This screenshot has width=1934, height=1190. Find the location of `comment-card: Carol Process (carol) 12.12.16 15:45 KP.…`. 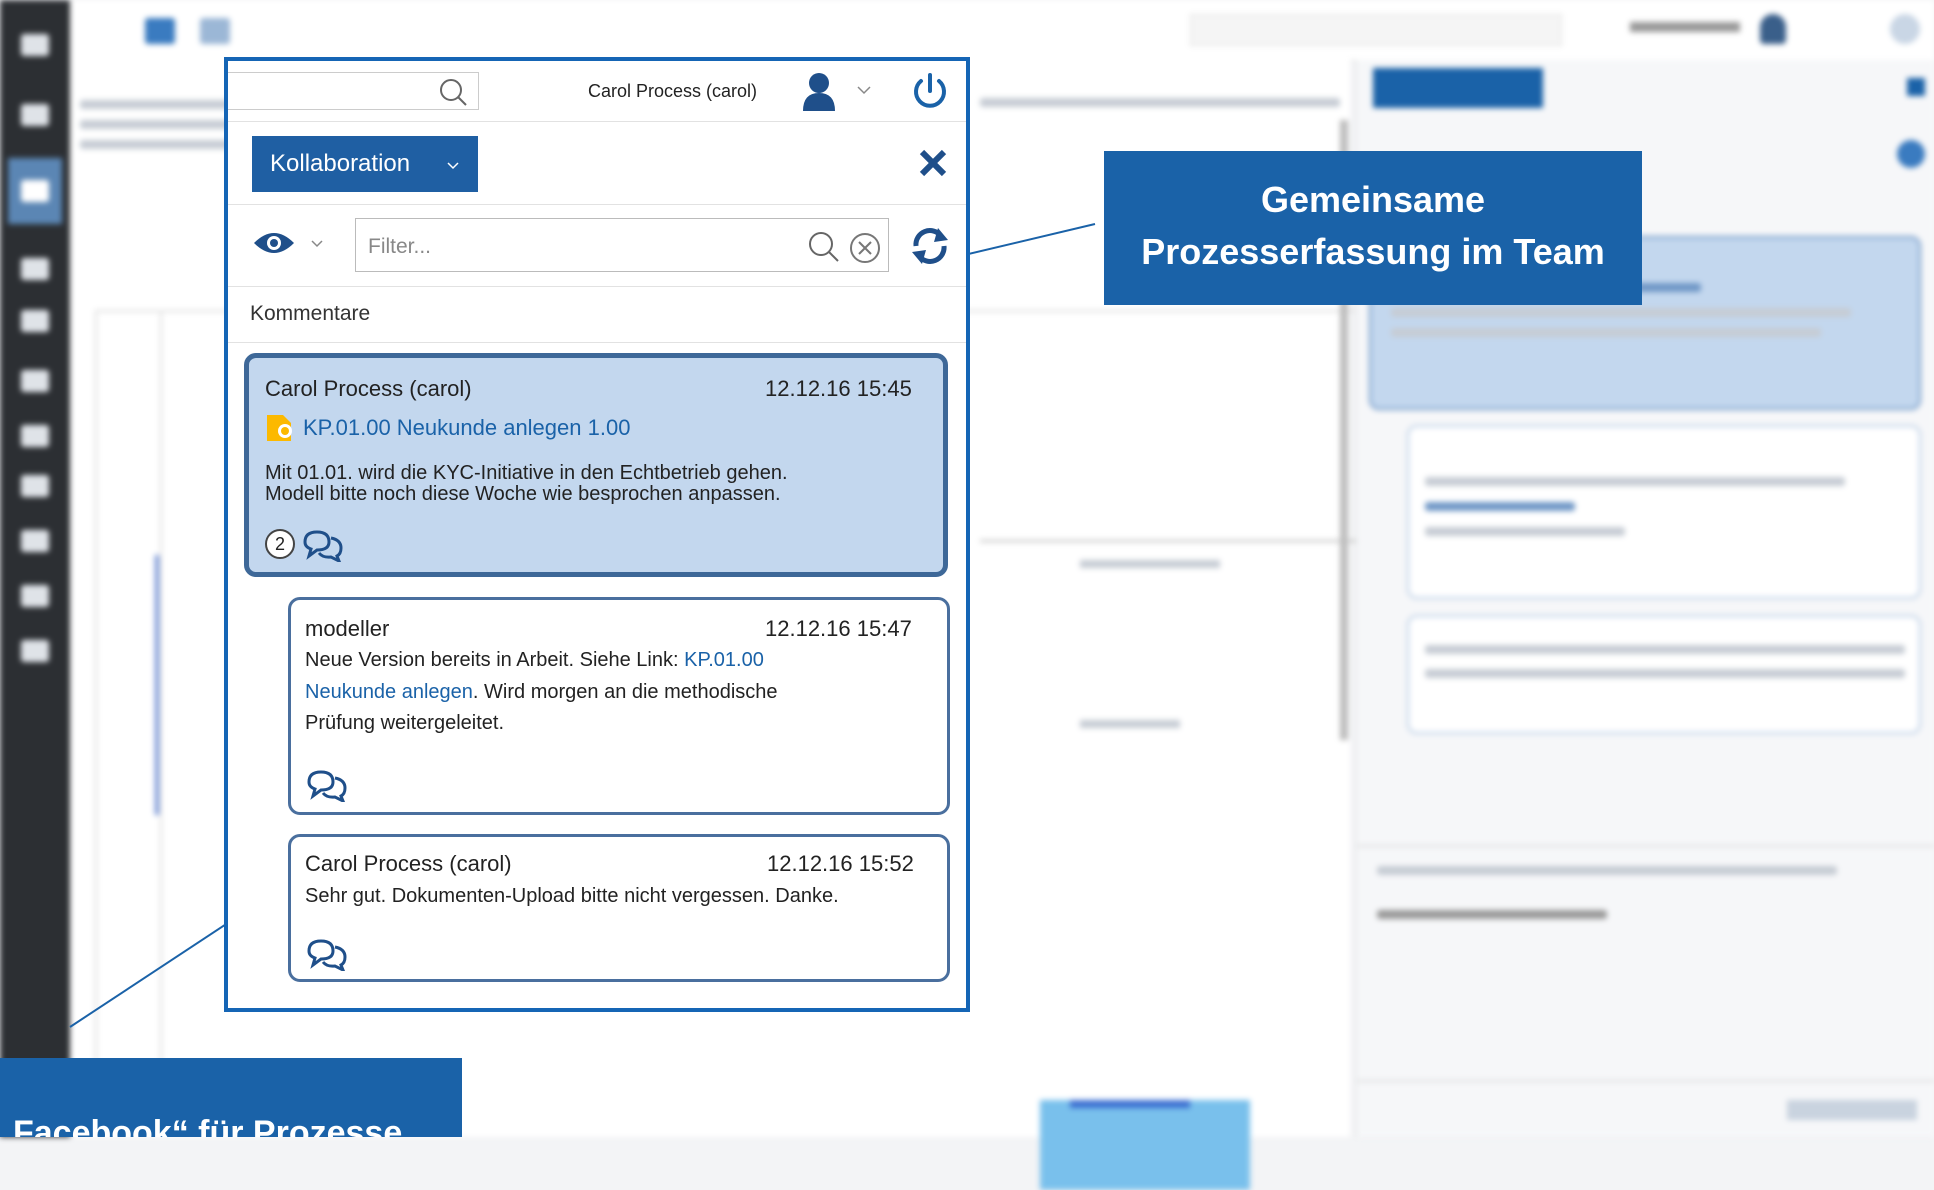

comment-card: Carol Process (carol) 12.12.16 15:45 KP.… is located at coordinates (596, 465).